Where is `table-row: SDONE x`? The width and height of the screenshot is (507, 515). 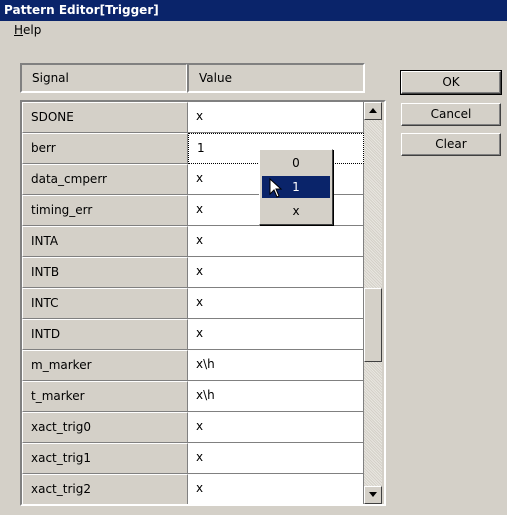
table-row: SDONE x is located at coordinates (203, 117).